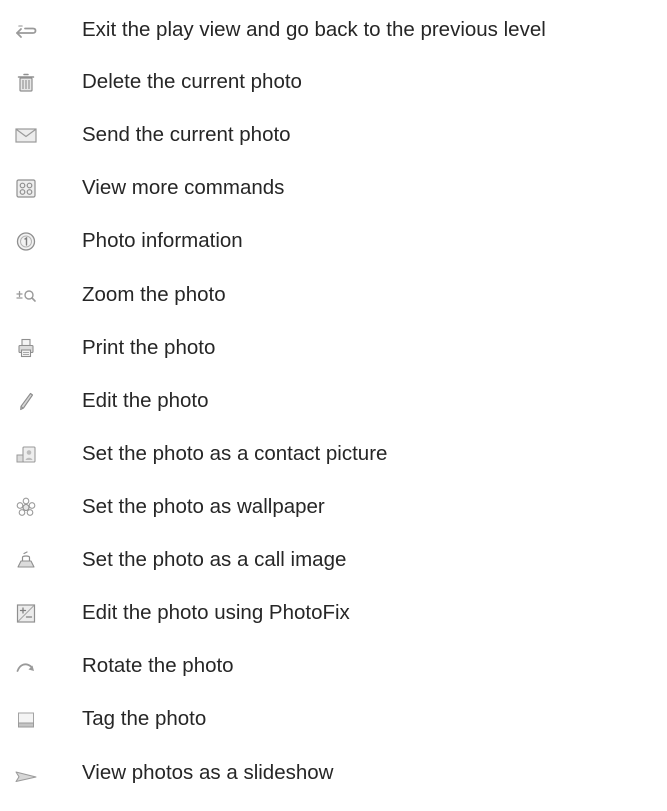 This screenshot has height=811, width=667. What do you see at coordinates (333, 511) in the screenshot?
I see `legend-row-wallpaper: Set the photo as wallpaper` at bounding box center [333, 511].